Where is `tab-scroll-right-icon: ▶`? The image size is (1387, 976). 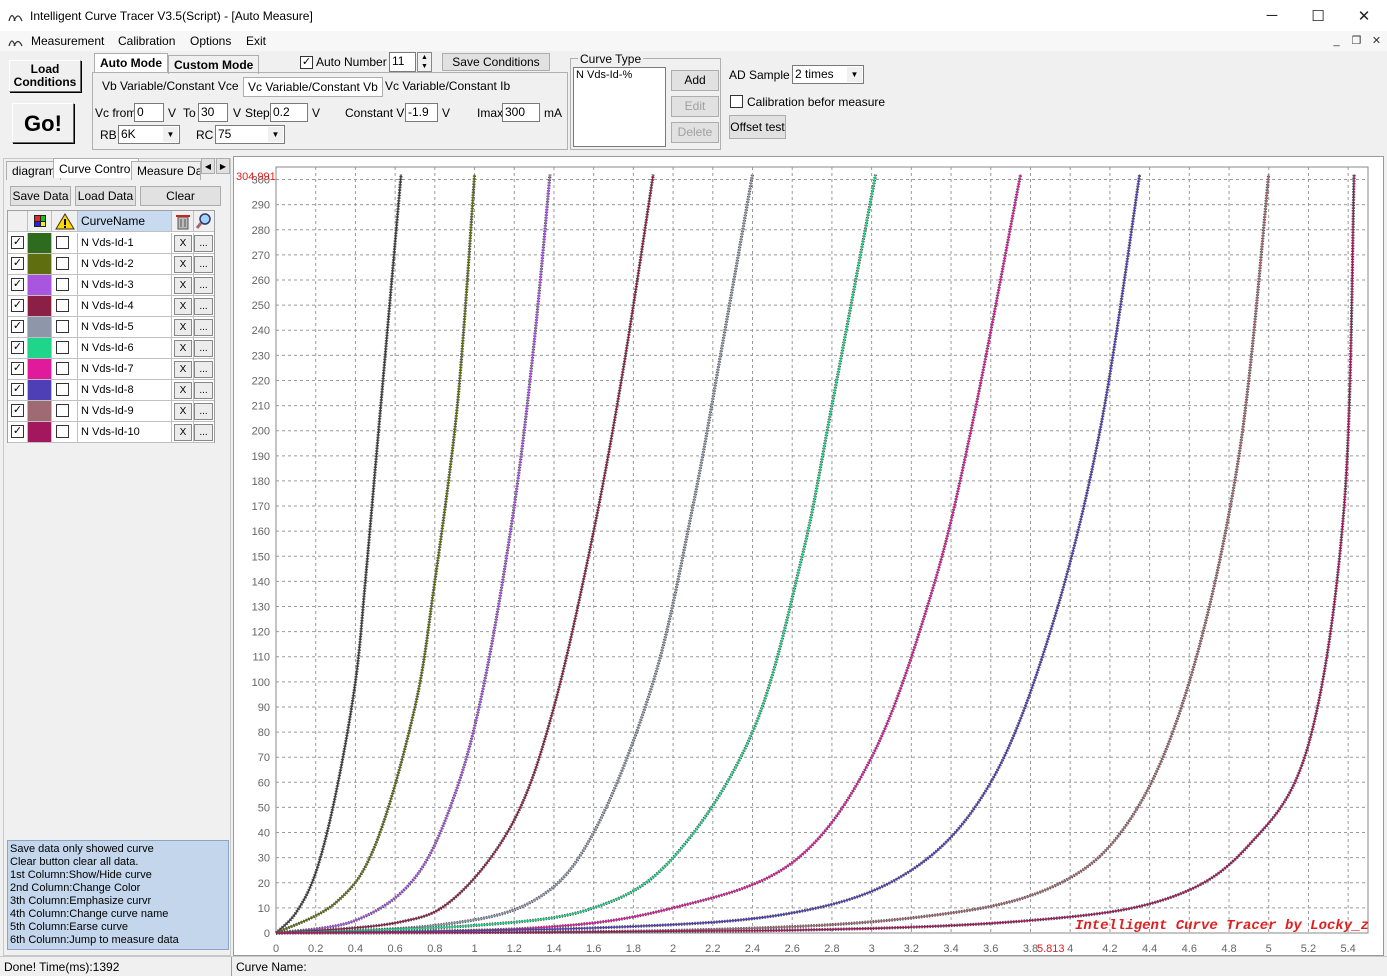 tab-scroll-right-icon: ▶ is located at coordinates (223, 166).